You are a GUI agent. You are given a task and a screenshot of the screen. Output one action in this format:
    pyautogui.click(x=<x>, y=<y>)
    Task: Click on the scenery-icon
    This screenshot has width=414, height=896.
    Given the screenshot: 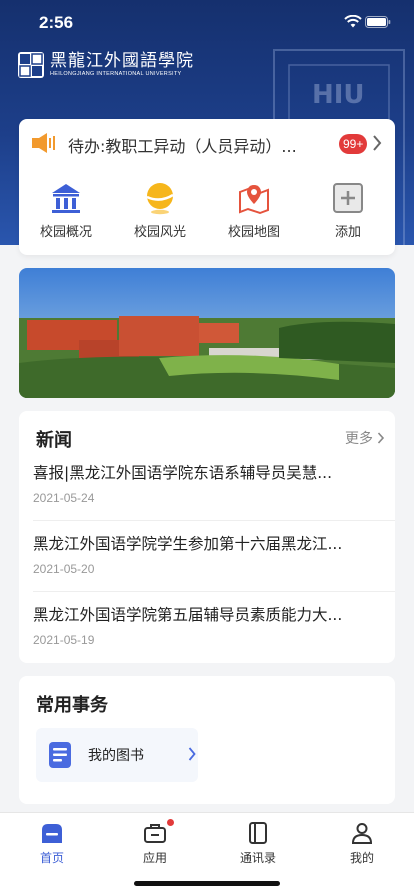 What is the action you would take?
    pyautogui.click(x=160, y=199)
    